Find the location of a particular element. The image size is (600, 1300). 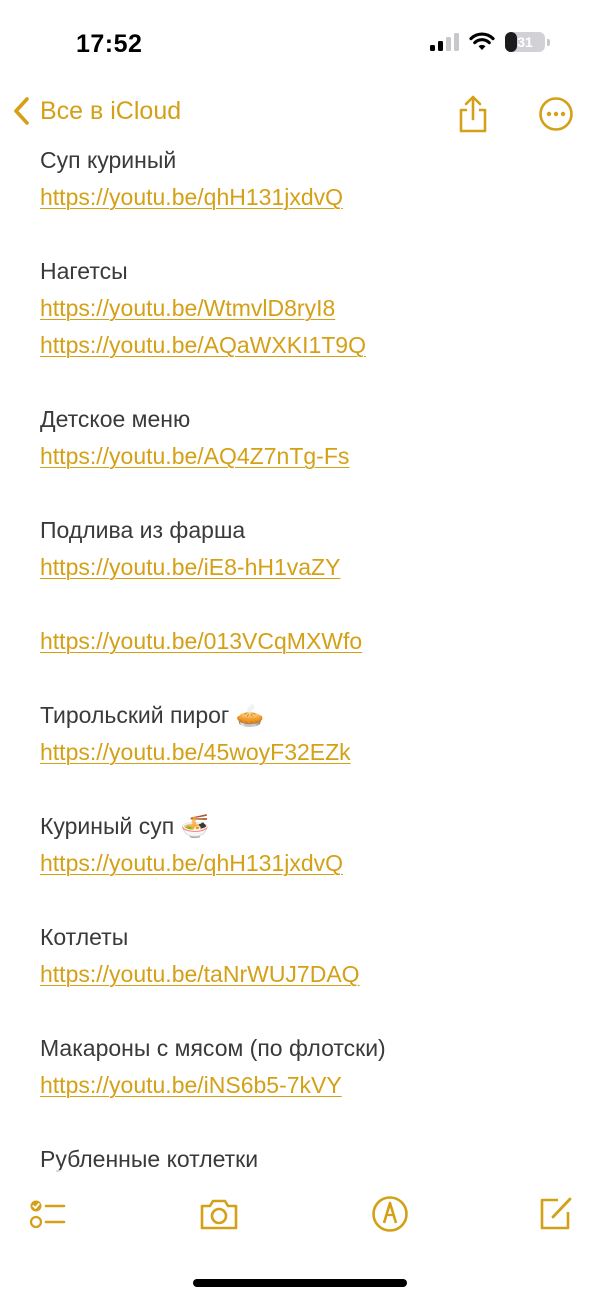

note-link: https://youtu.be/iE8-hH1vaZY is located at coordinates (310, 567).